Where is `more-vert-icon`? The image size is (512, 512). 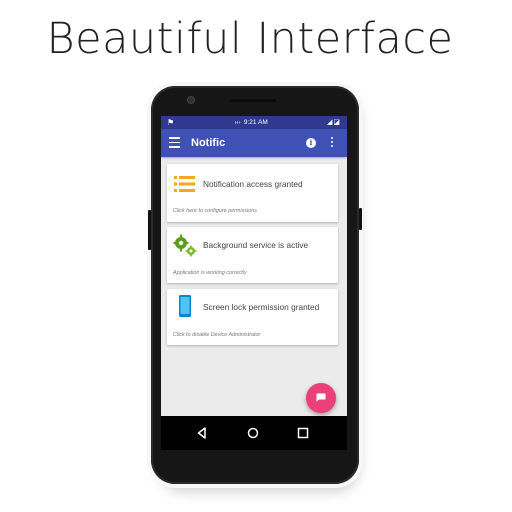
more-vert-icon is located at coordinates (332, 143).